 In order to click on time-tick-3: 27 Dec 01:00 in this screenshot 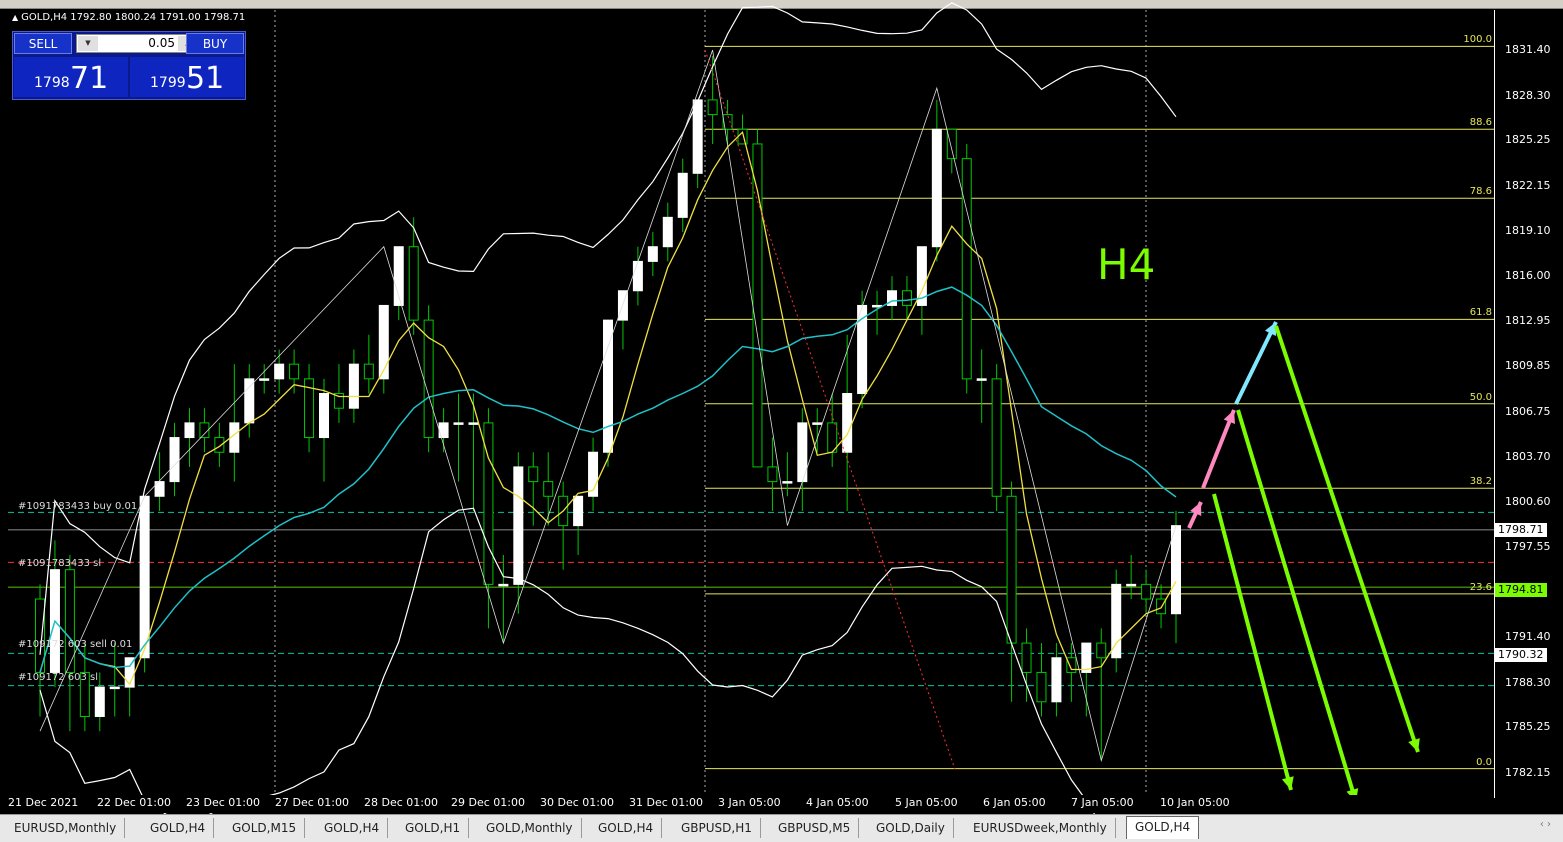, I will do `click(312, 802)`.